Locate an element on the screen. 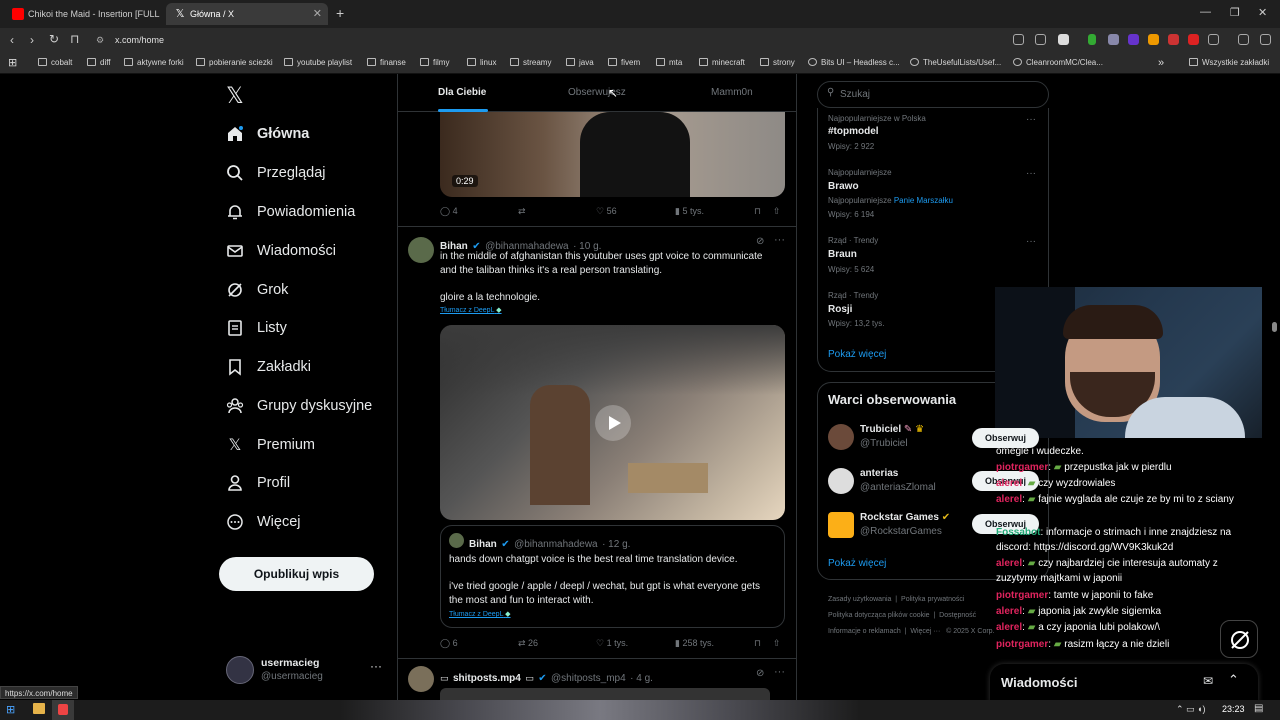 Image resolution: width=1280 pixels, height=720 pixels. bookmark-item: aktywne forki is located at coordinates (154, 63).